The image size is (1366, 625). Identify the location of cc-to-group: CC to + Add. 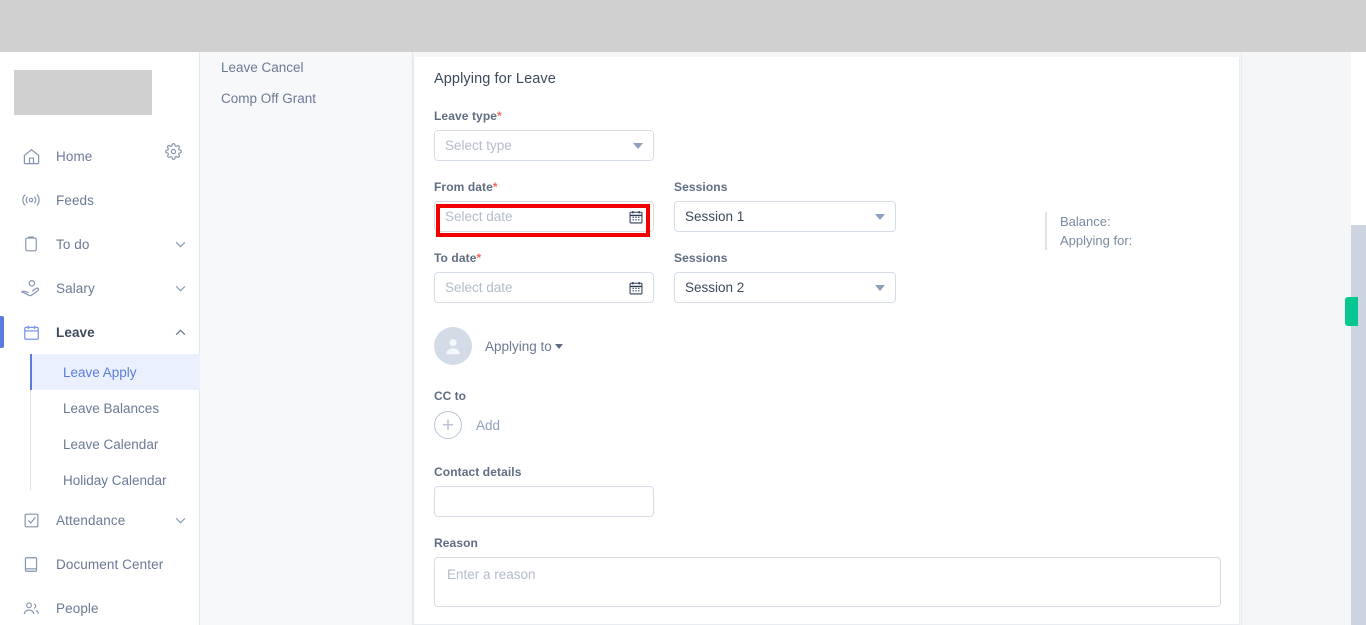
(826, 414).